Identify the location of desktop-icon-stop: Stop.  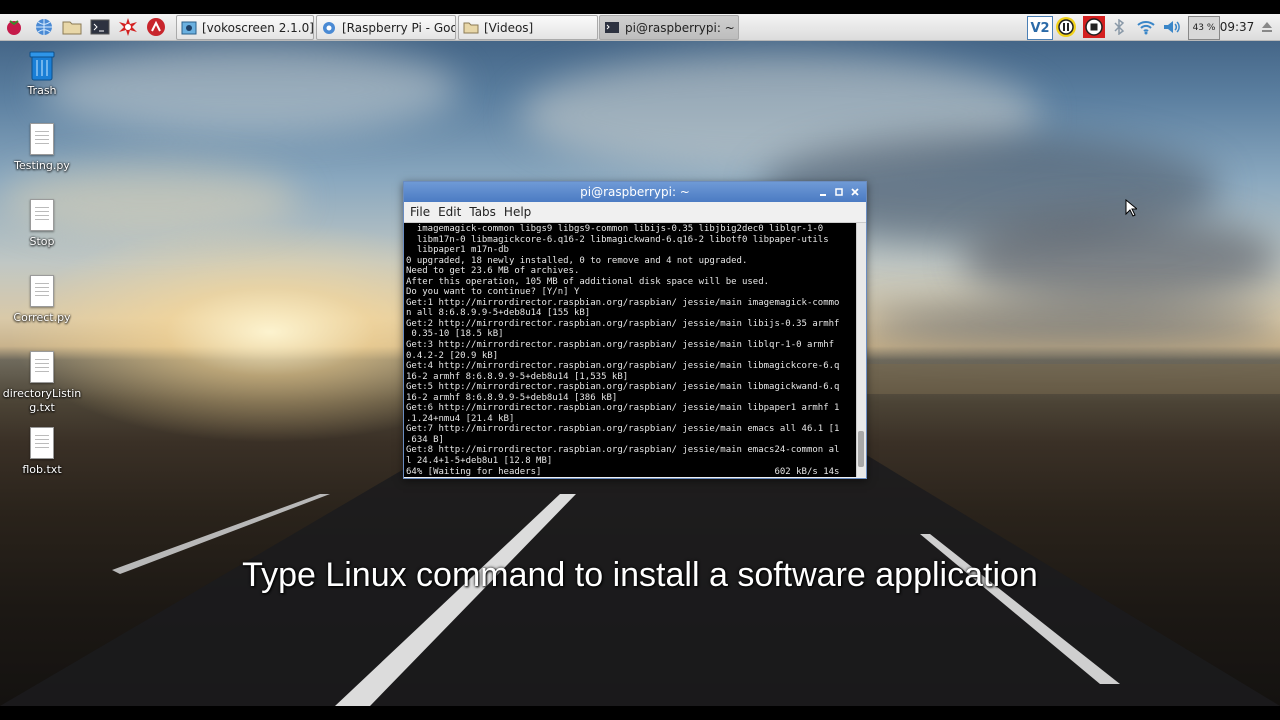
(42, 224).